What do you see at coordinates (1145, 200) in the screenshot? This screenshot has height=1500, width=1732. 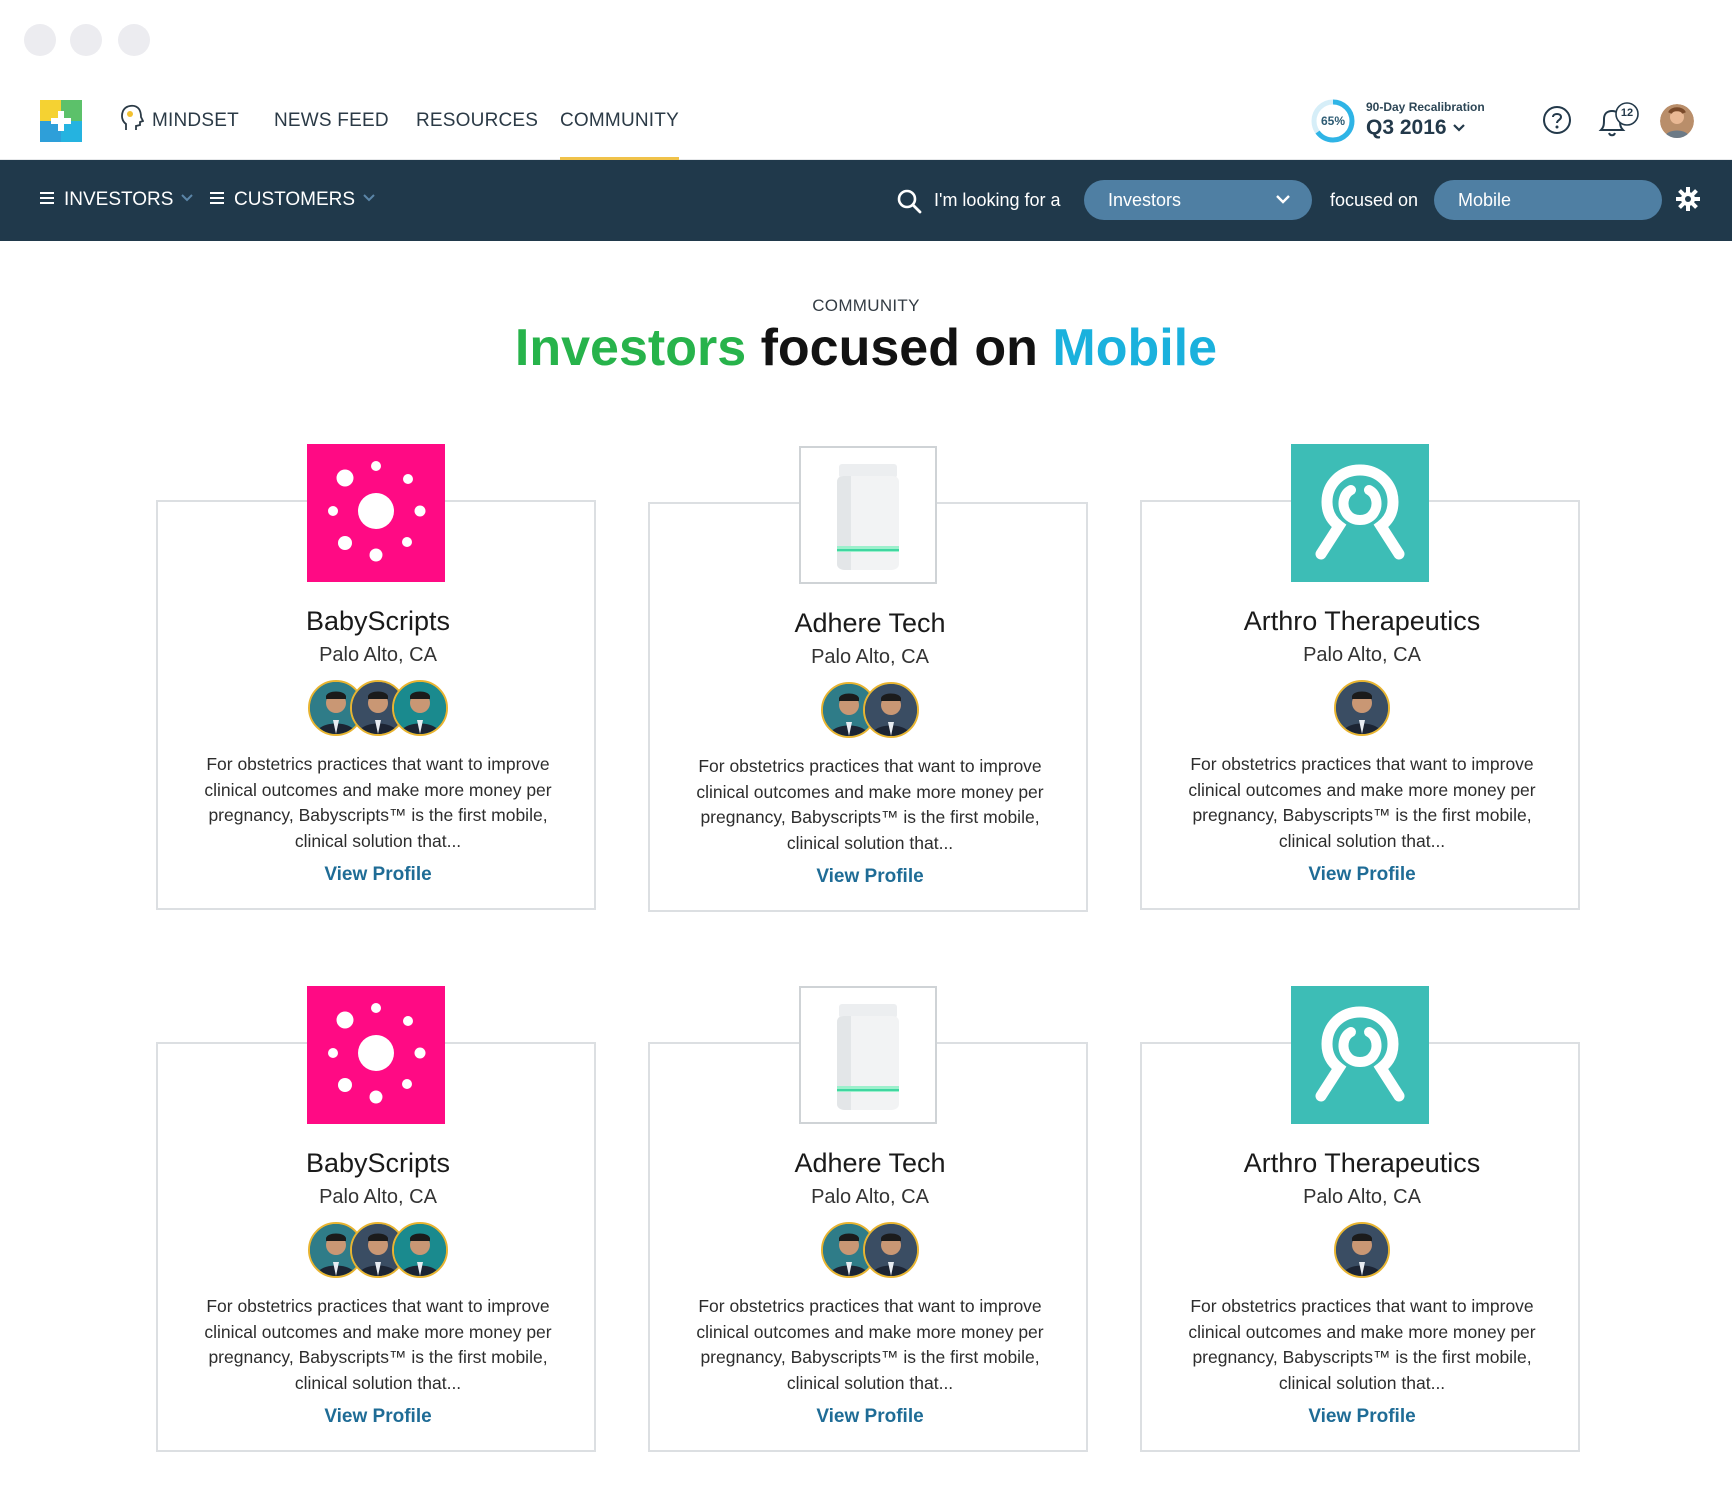 I see `looking-for-value: Investors` at bounding box center [1145, 200].